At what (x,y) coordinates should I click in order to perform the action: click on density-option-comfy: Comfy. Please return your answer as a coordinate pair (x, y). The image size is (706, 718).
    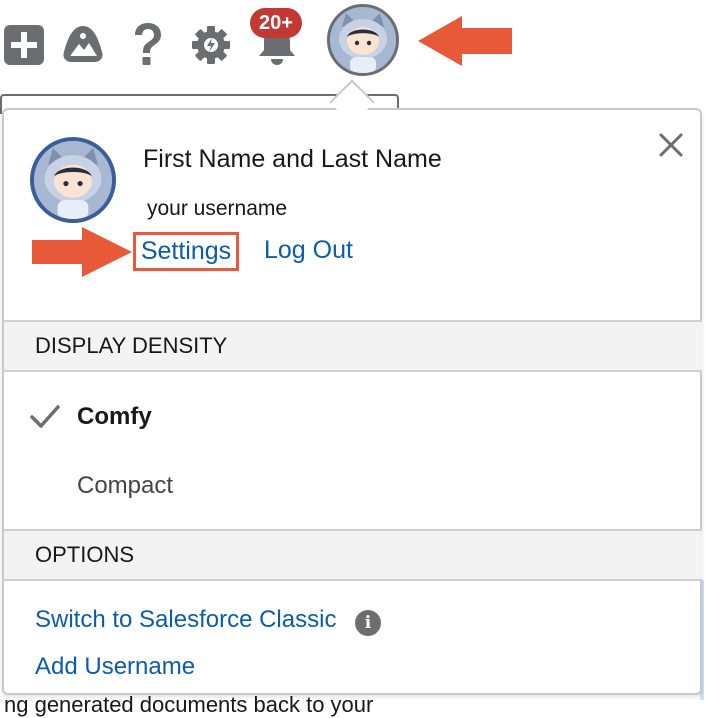
    Looking at the image, I should click on (114, 417).